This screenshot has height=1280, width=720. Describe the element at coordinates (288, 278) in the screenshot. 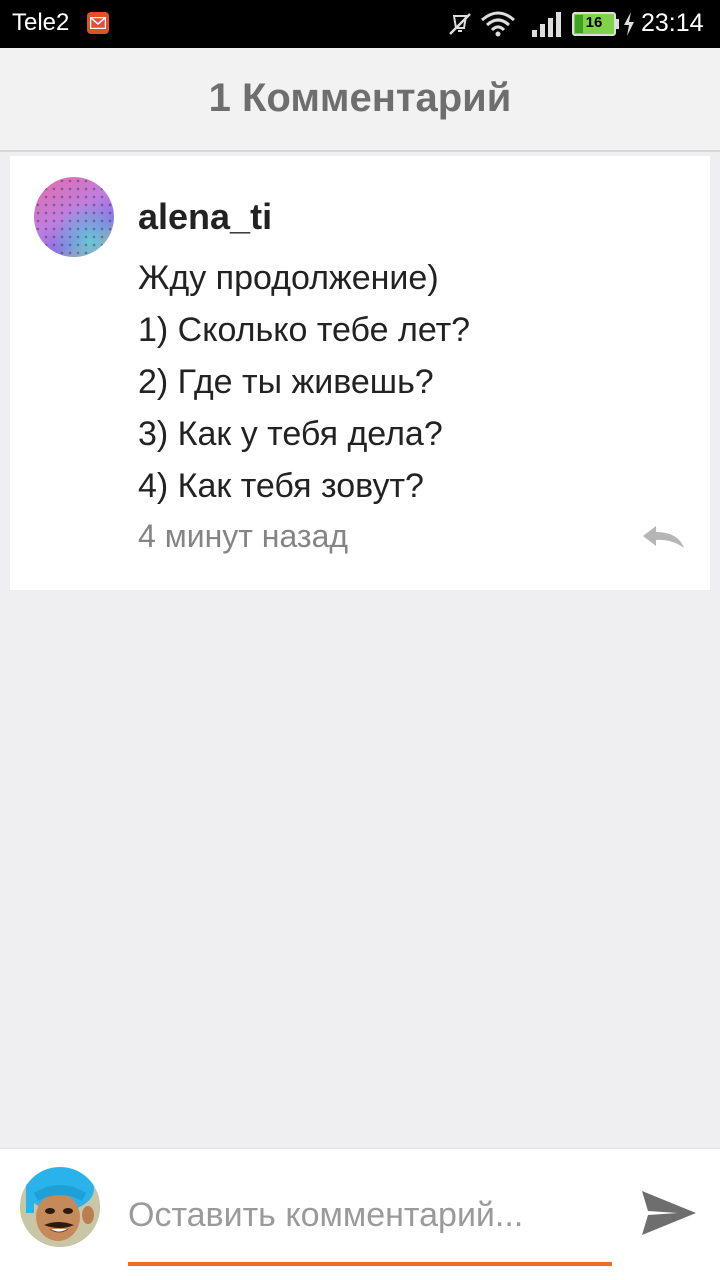

I see `comment-line: Жду продолжение)` at that location.